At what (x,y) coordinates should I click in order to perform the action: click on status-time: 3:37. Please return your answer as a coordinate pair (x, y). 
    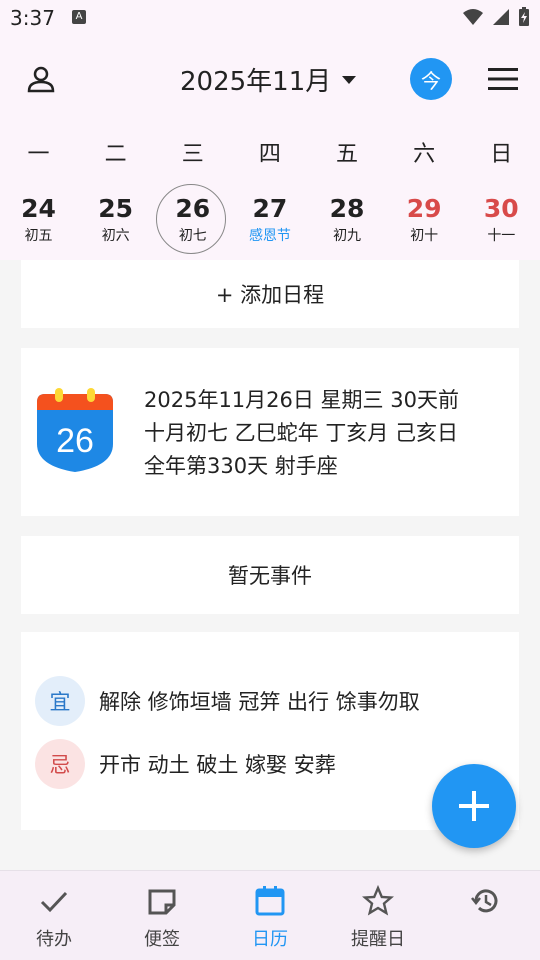
    Looking at the image, I should click on (32, 18).